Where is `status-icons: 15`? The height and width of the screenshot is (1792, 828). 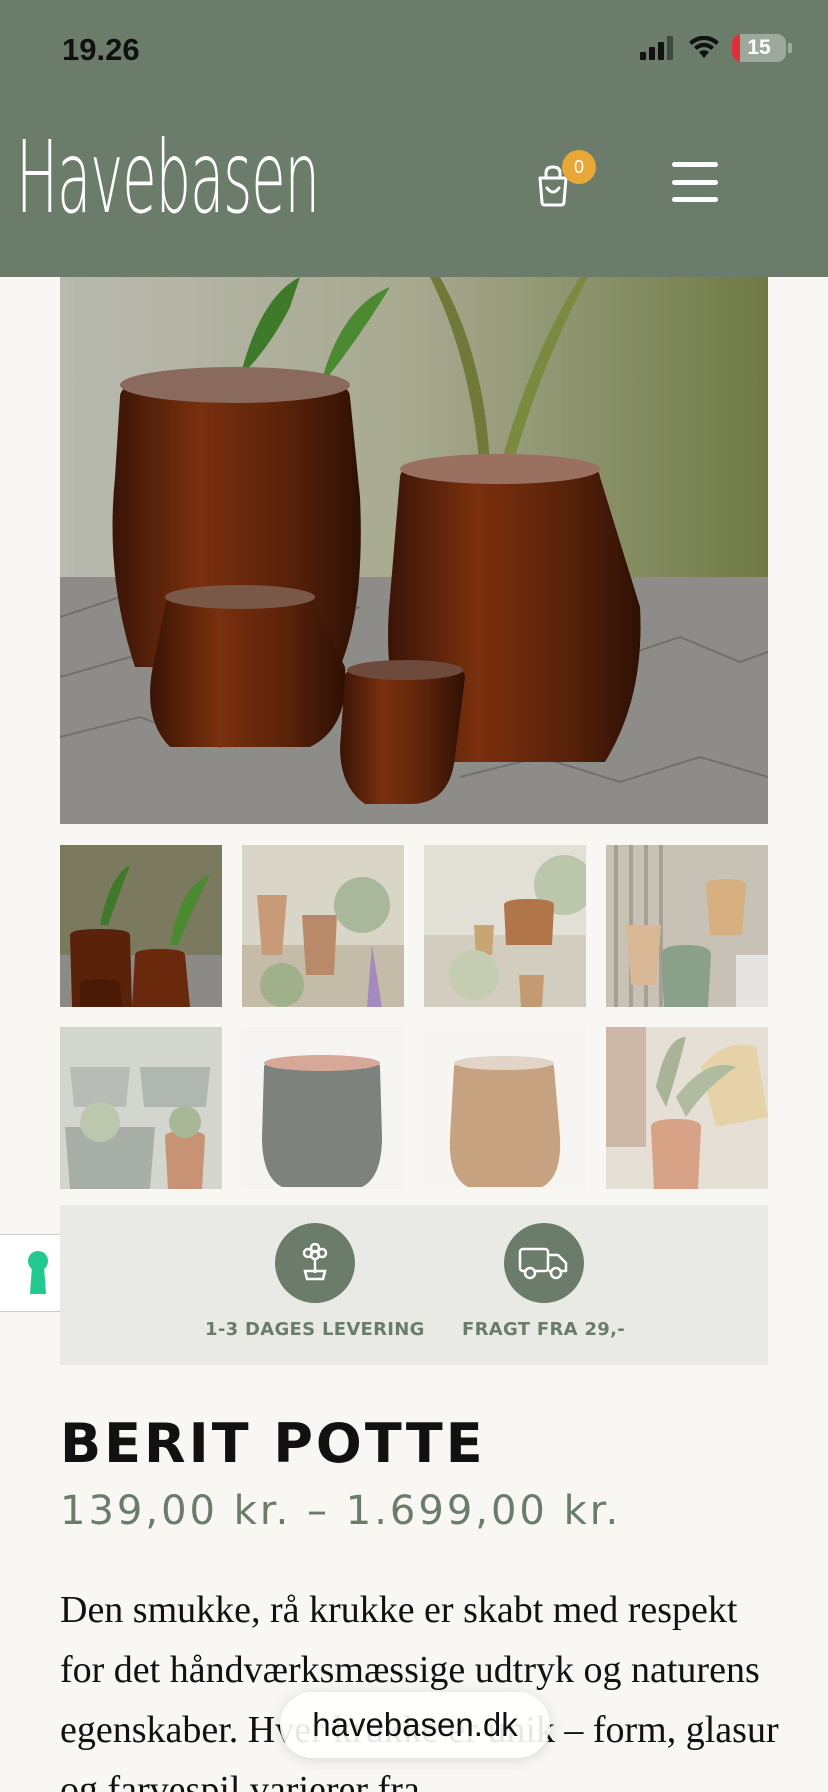 status-icons: 15 is located at coordinates (716, 48).